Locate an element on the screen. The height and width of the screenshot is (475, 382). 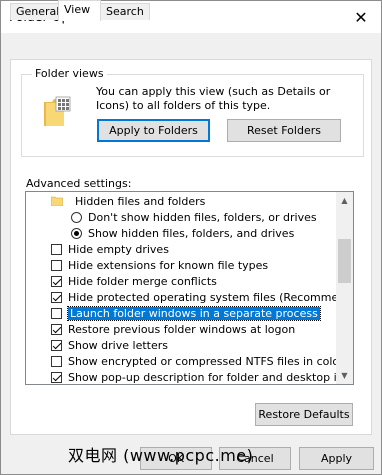
checkbox-restore-previous-windows: Restore previous folder windows at logon is located at coordinates (173, 329).